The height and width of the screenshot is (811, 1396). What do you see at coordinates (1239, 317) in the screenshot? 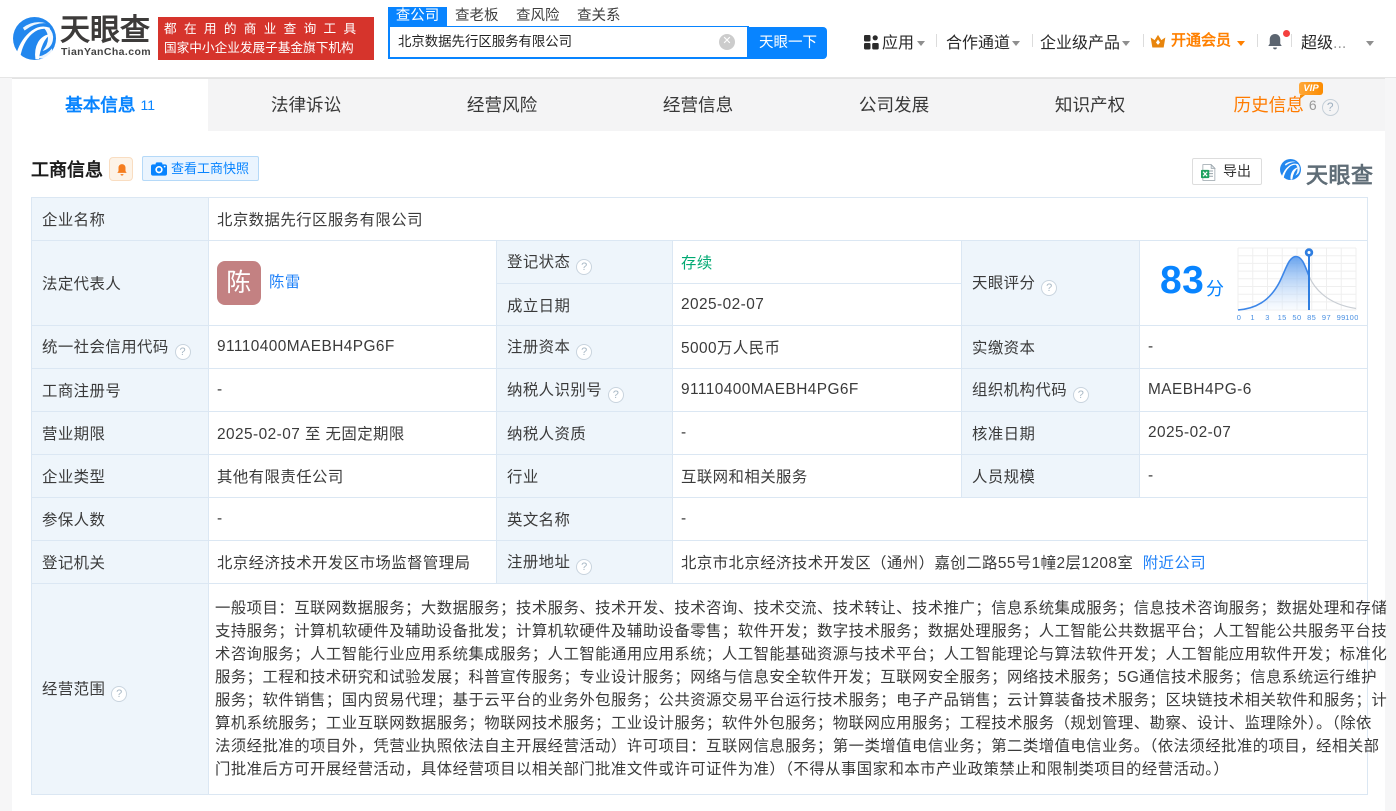
I see `svg-text: 0` at bounding box center [1239, 317].